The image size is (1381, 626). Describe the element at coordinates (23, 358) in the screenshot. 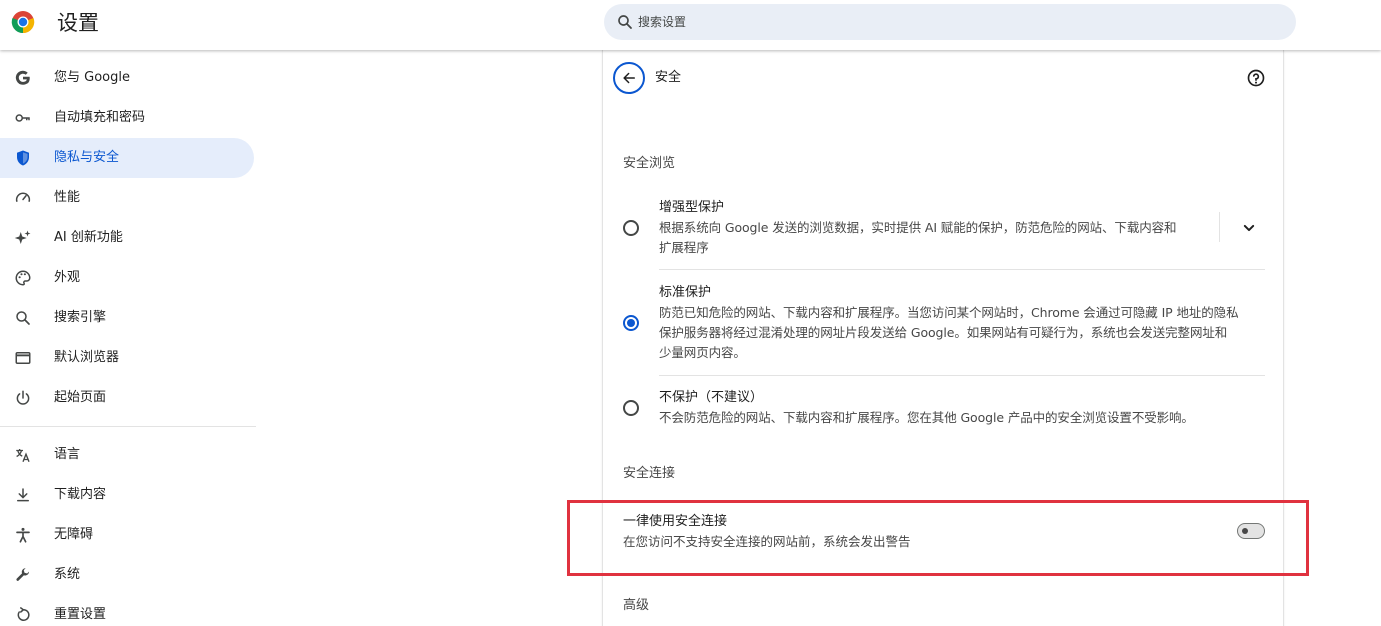

I see `browser-window-icon` at that location.